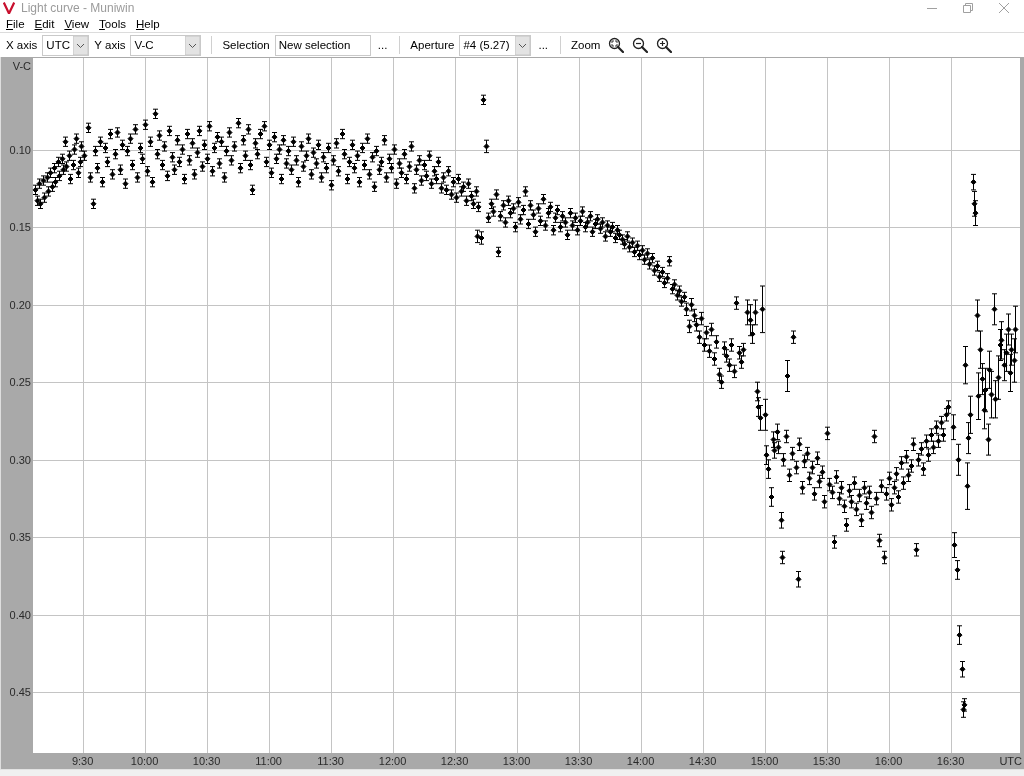 Image resolution: width=1024 pixels, height=776 pixels. Describe the element at coordinates (112, 24) in the screenshot. I see `menu-item: Tools` at that location.